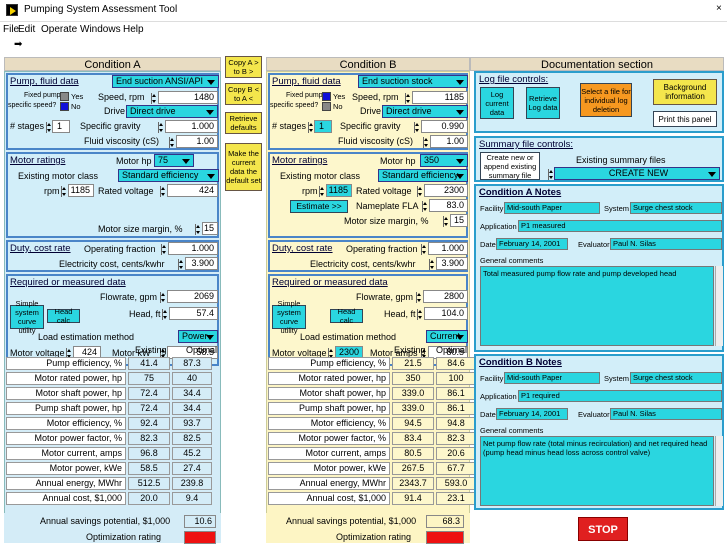 The width and height of the screenshot is (727, 544). What do you see at coordinates (188, 97) in the screenshot?
I see `speed-input-a: 1480` at bounding box center [188, 97].